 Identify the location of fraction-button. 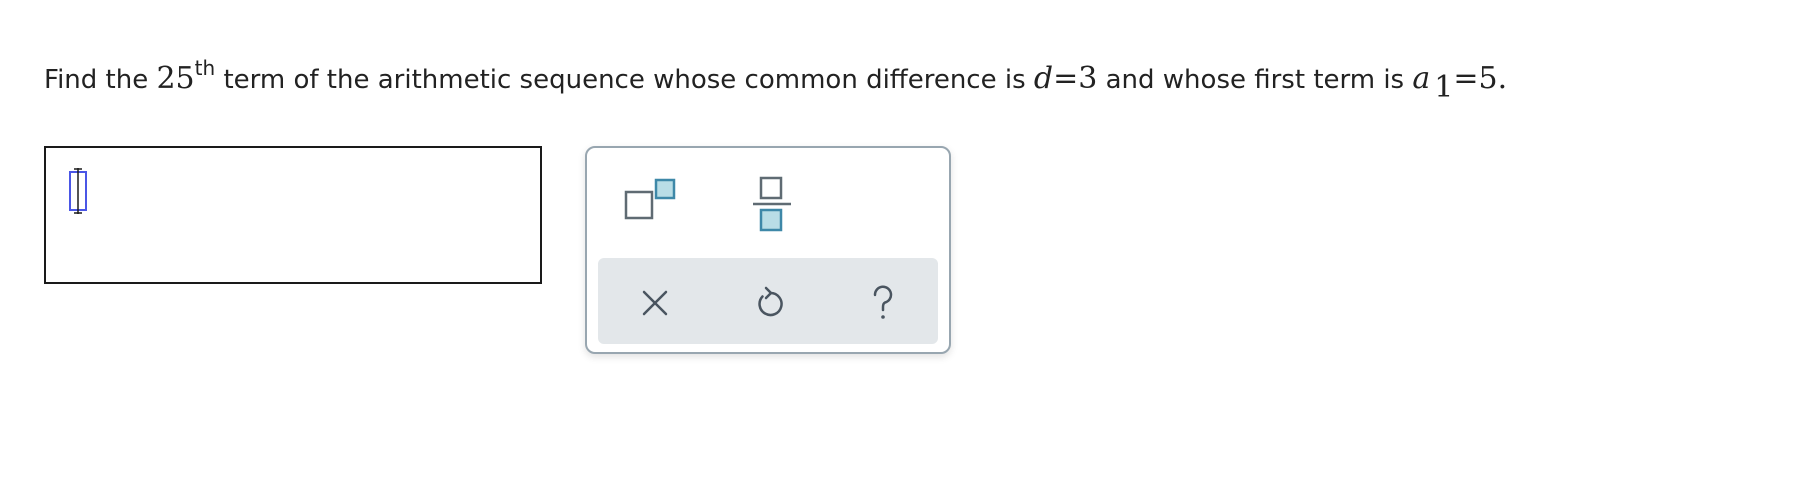
(772, 204).